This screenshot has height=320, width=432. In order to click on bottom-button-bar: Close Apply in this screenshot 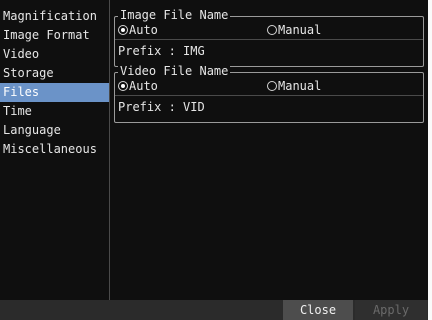, I will do `click(214, 310)`.